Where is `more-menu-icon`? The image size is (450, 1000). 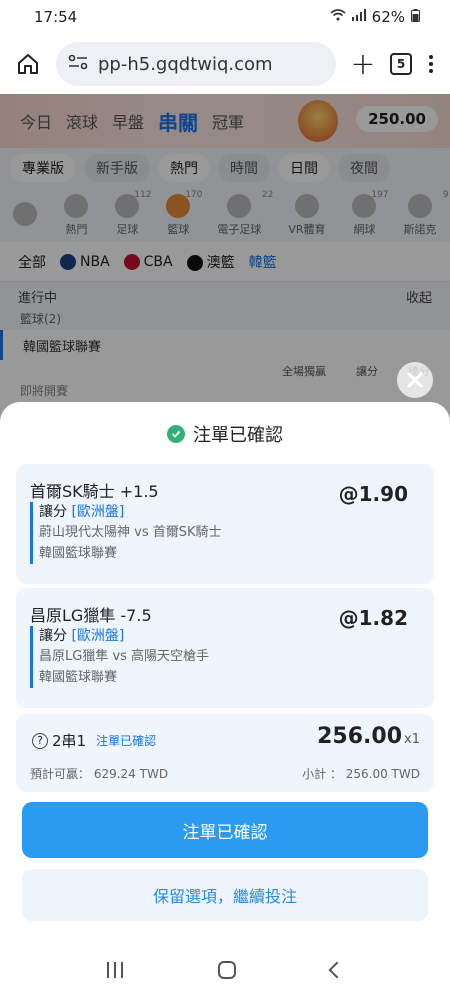
more-menu-icon is located at coordinates (431, 64).